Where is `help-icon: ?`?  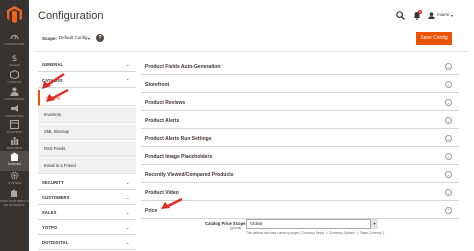 help-icon: ? is located at coordinates (100, 38).